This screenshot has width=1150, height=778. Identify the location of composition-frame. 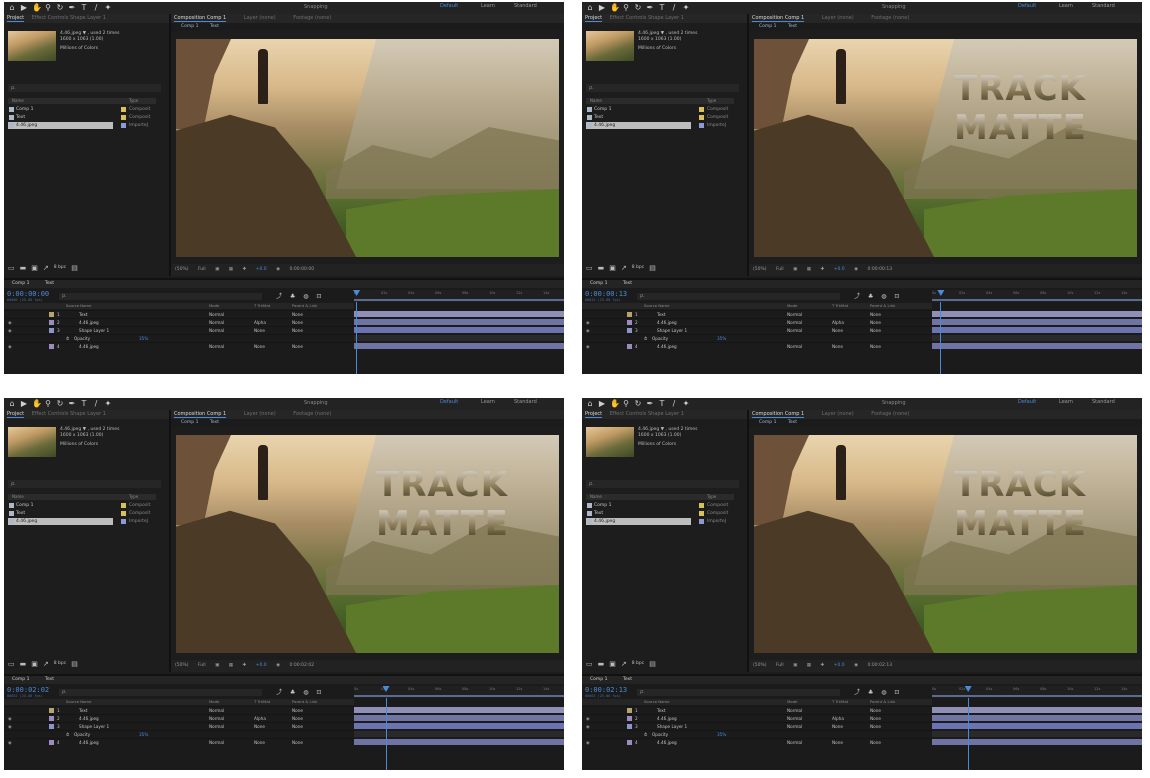
(367, 148).